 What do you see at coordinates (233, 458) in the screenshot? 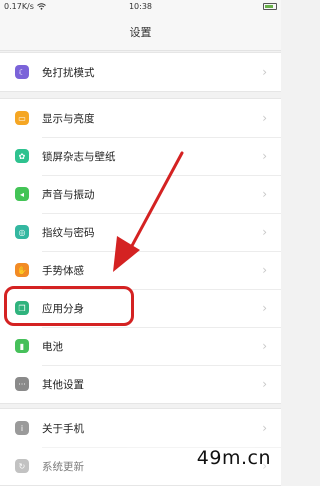
I see `watermark: 49m.cn` at bounding box center [233, 458].